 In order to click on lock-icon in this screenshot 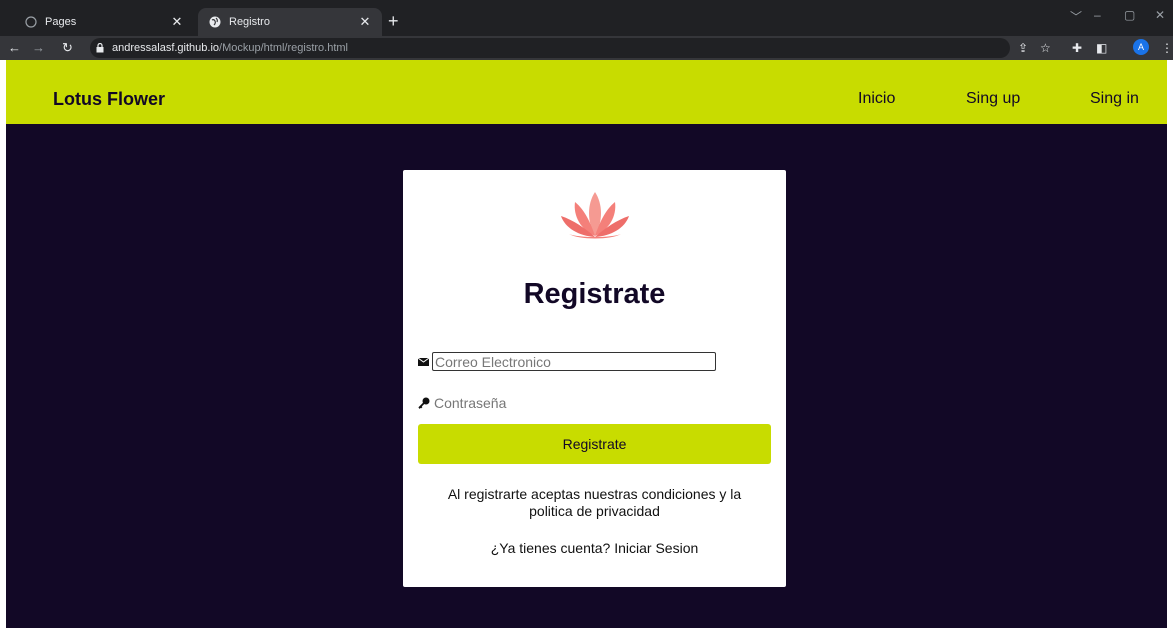, I will do `click(101, 48)`.